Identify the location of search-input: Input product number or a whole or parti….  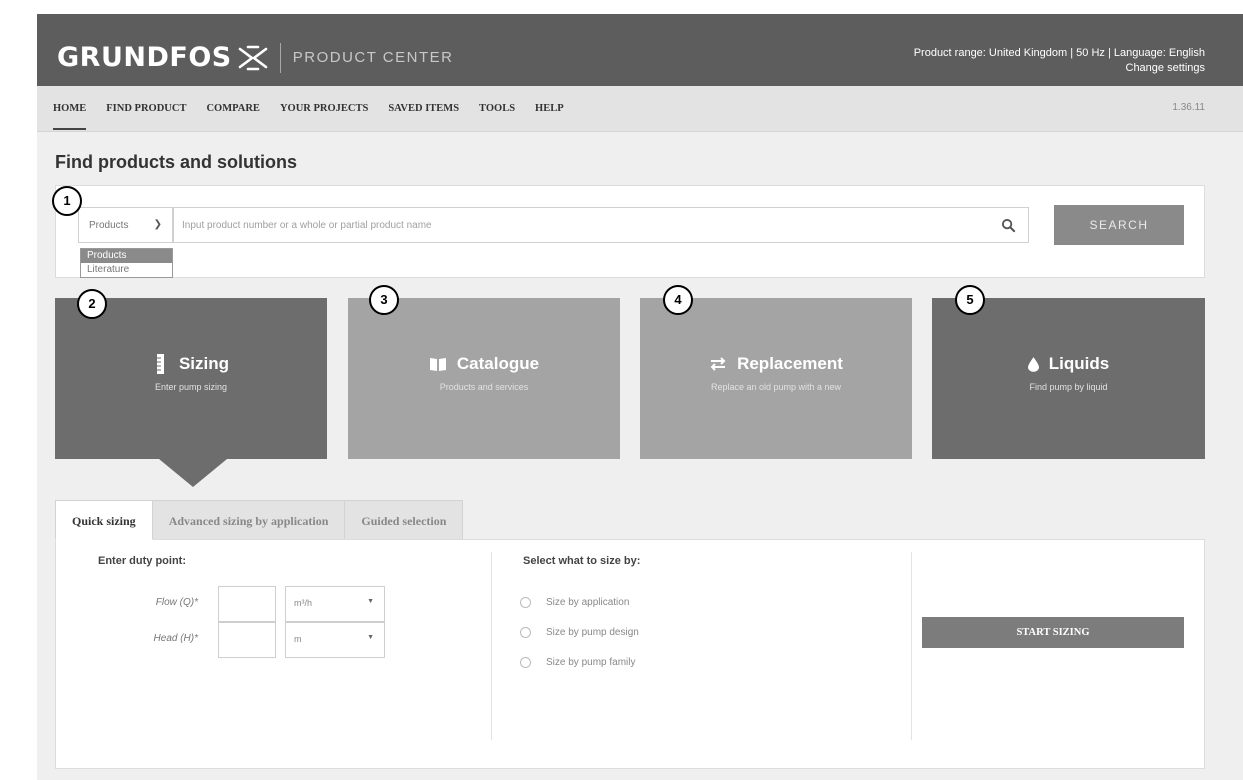
(601, 225).